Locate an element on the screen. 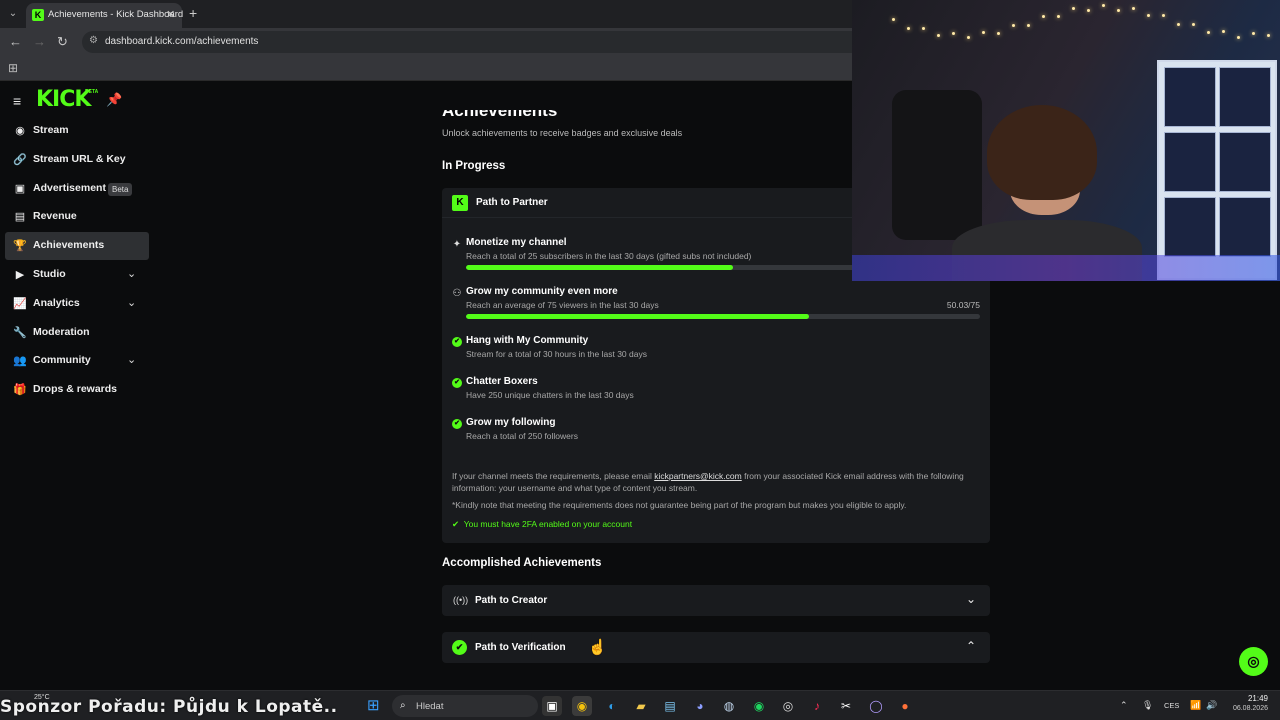 Image resolution: width=1280 pixels, height=720 pixels. in-progress-heading: In Progress is located at coordinates (474, 166).